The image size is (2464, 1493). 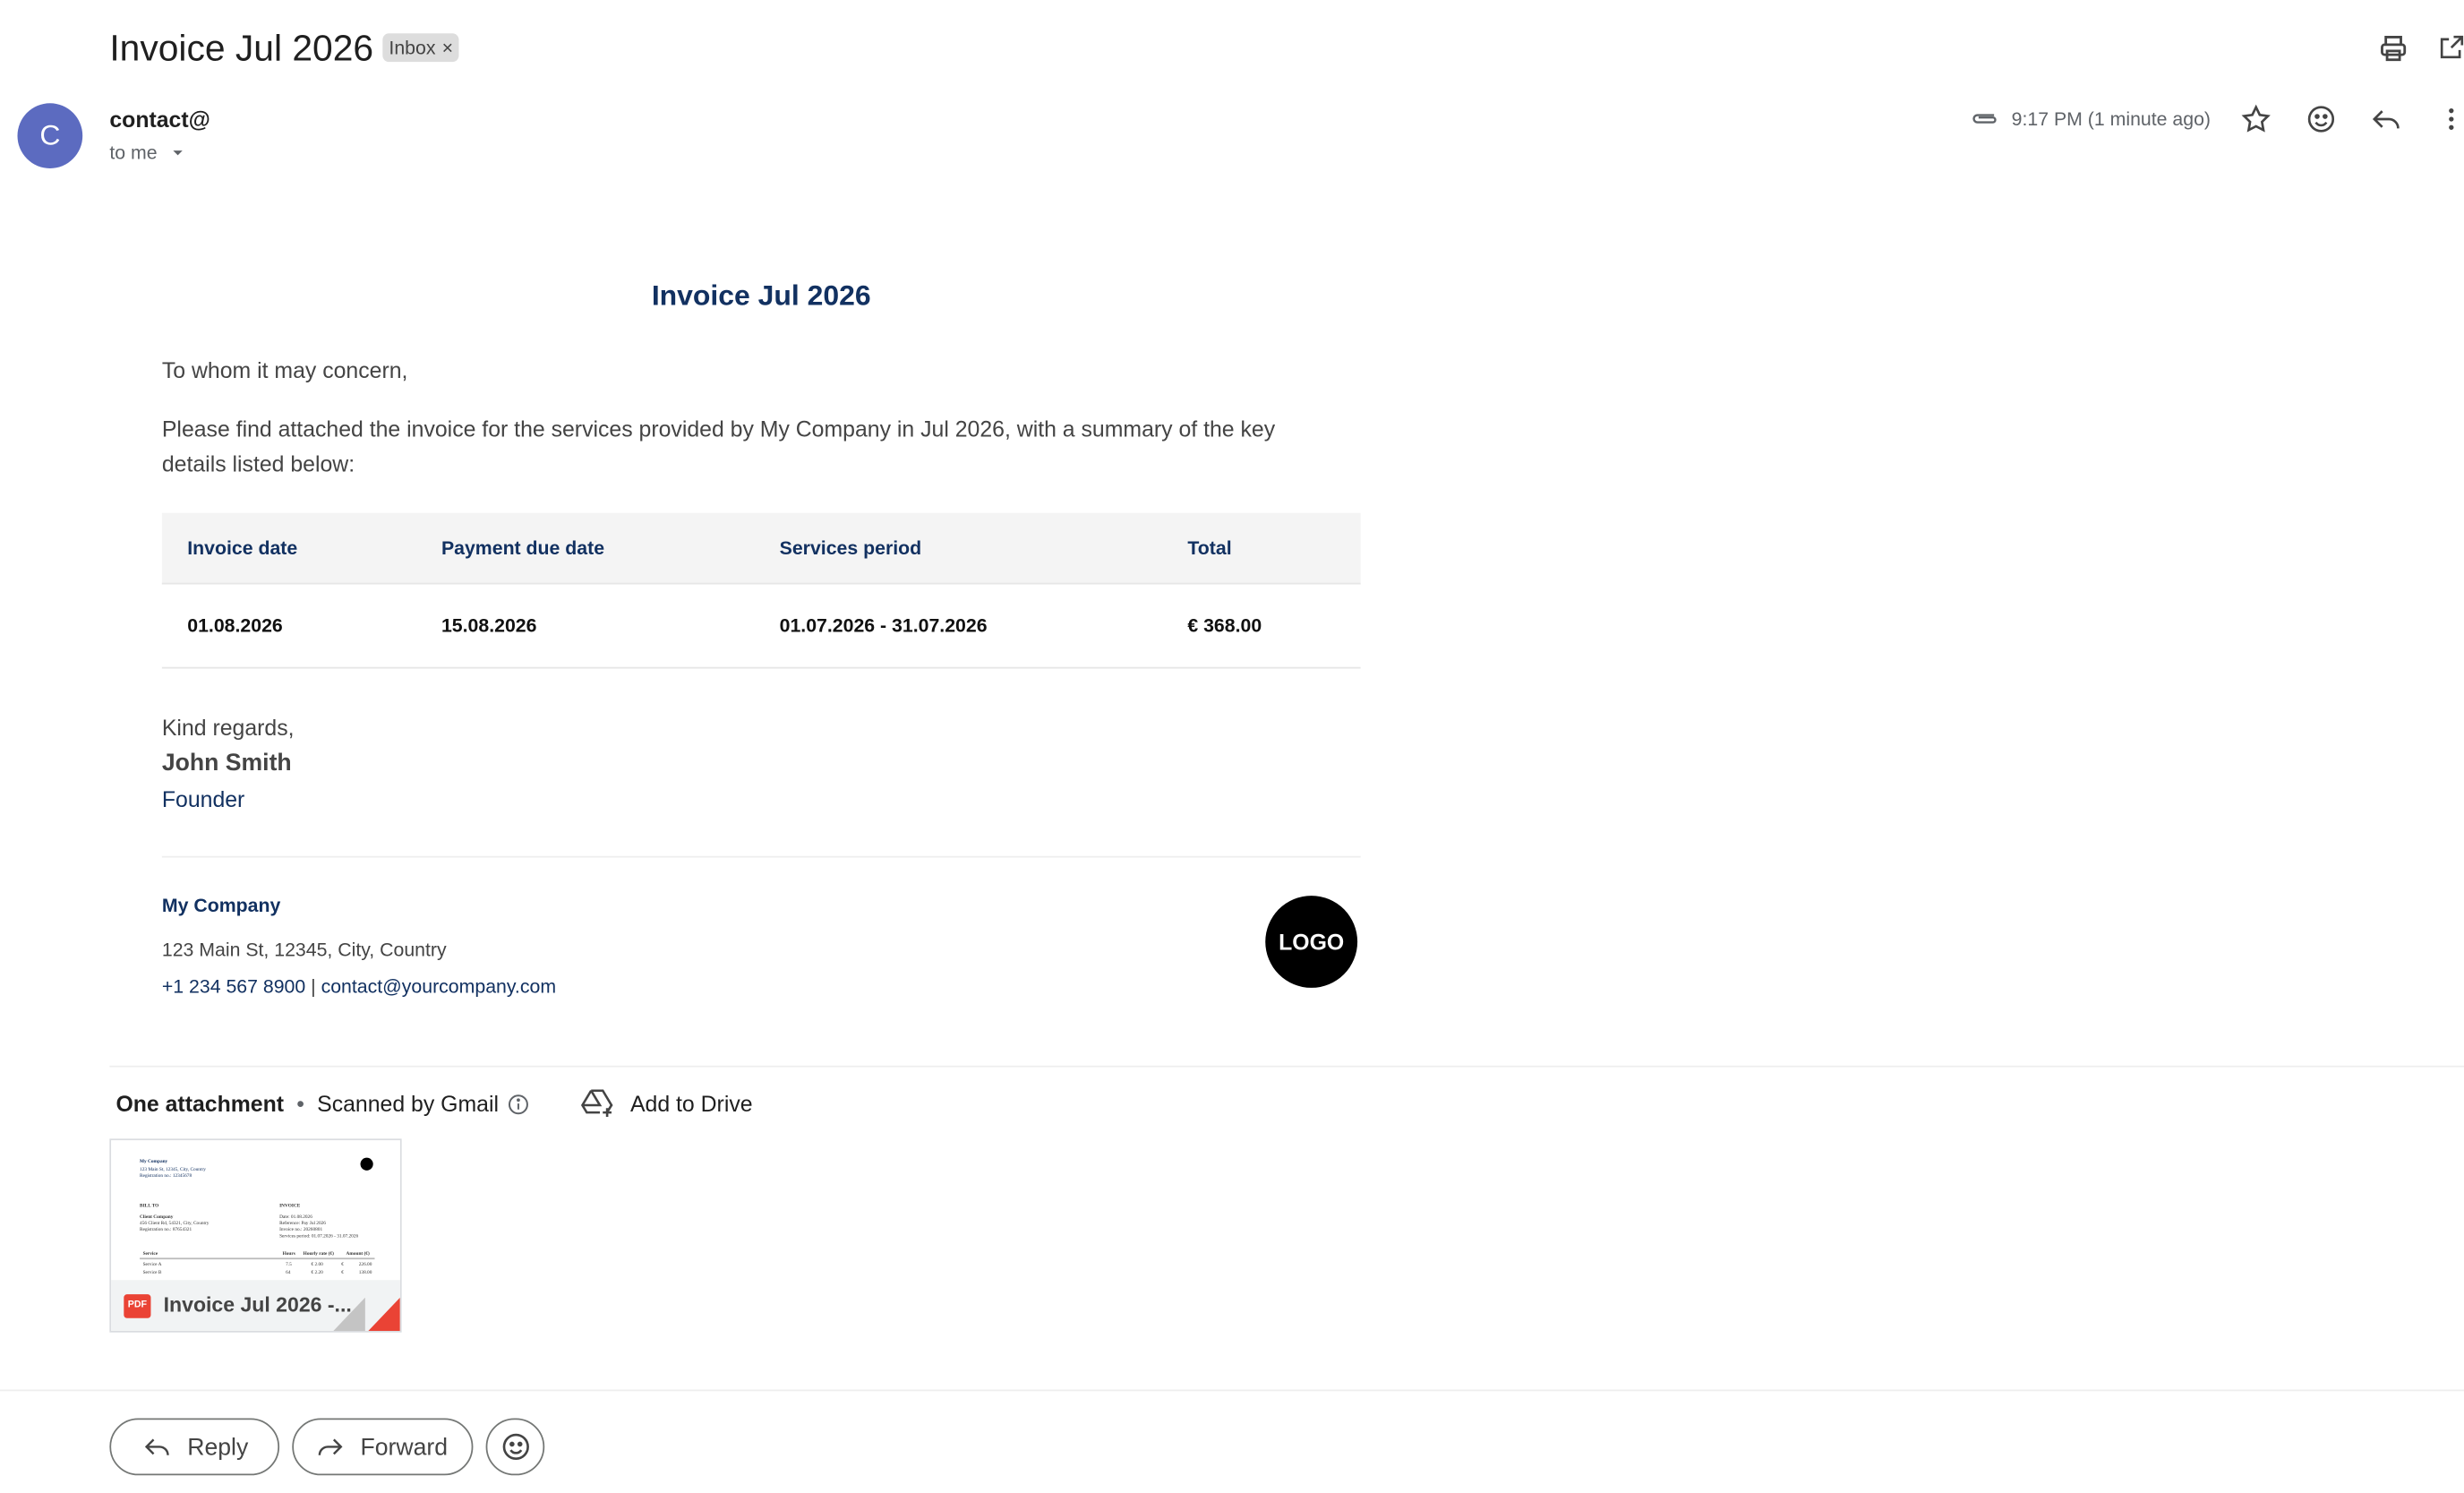 I want to click on attachments-header: One attachment • Scanned by Gmail, so click(x=323, y=1104).